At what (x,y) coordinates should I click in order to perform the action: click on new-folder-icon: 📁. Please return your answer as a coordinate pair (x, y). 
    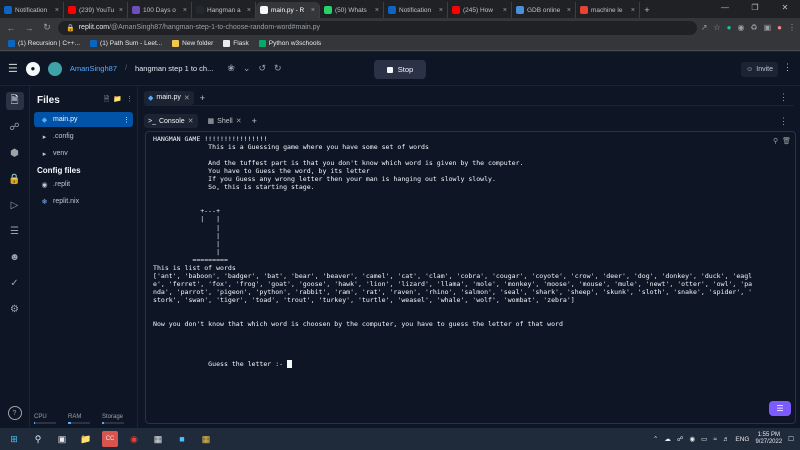
    Looking at the image, I should click on (117, 100).